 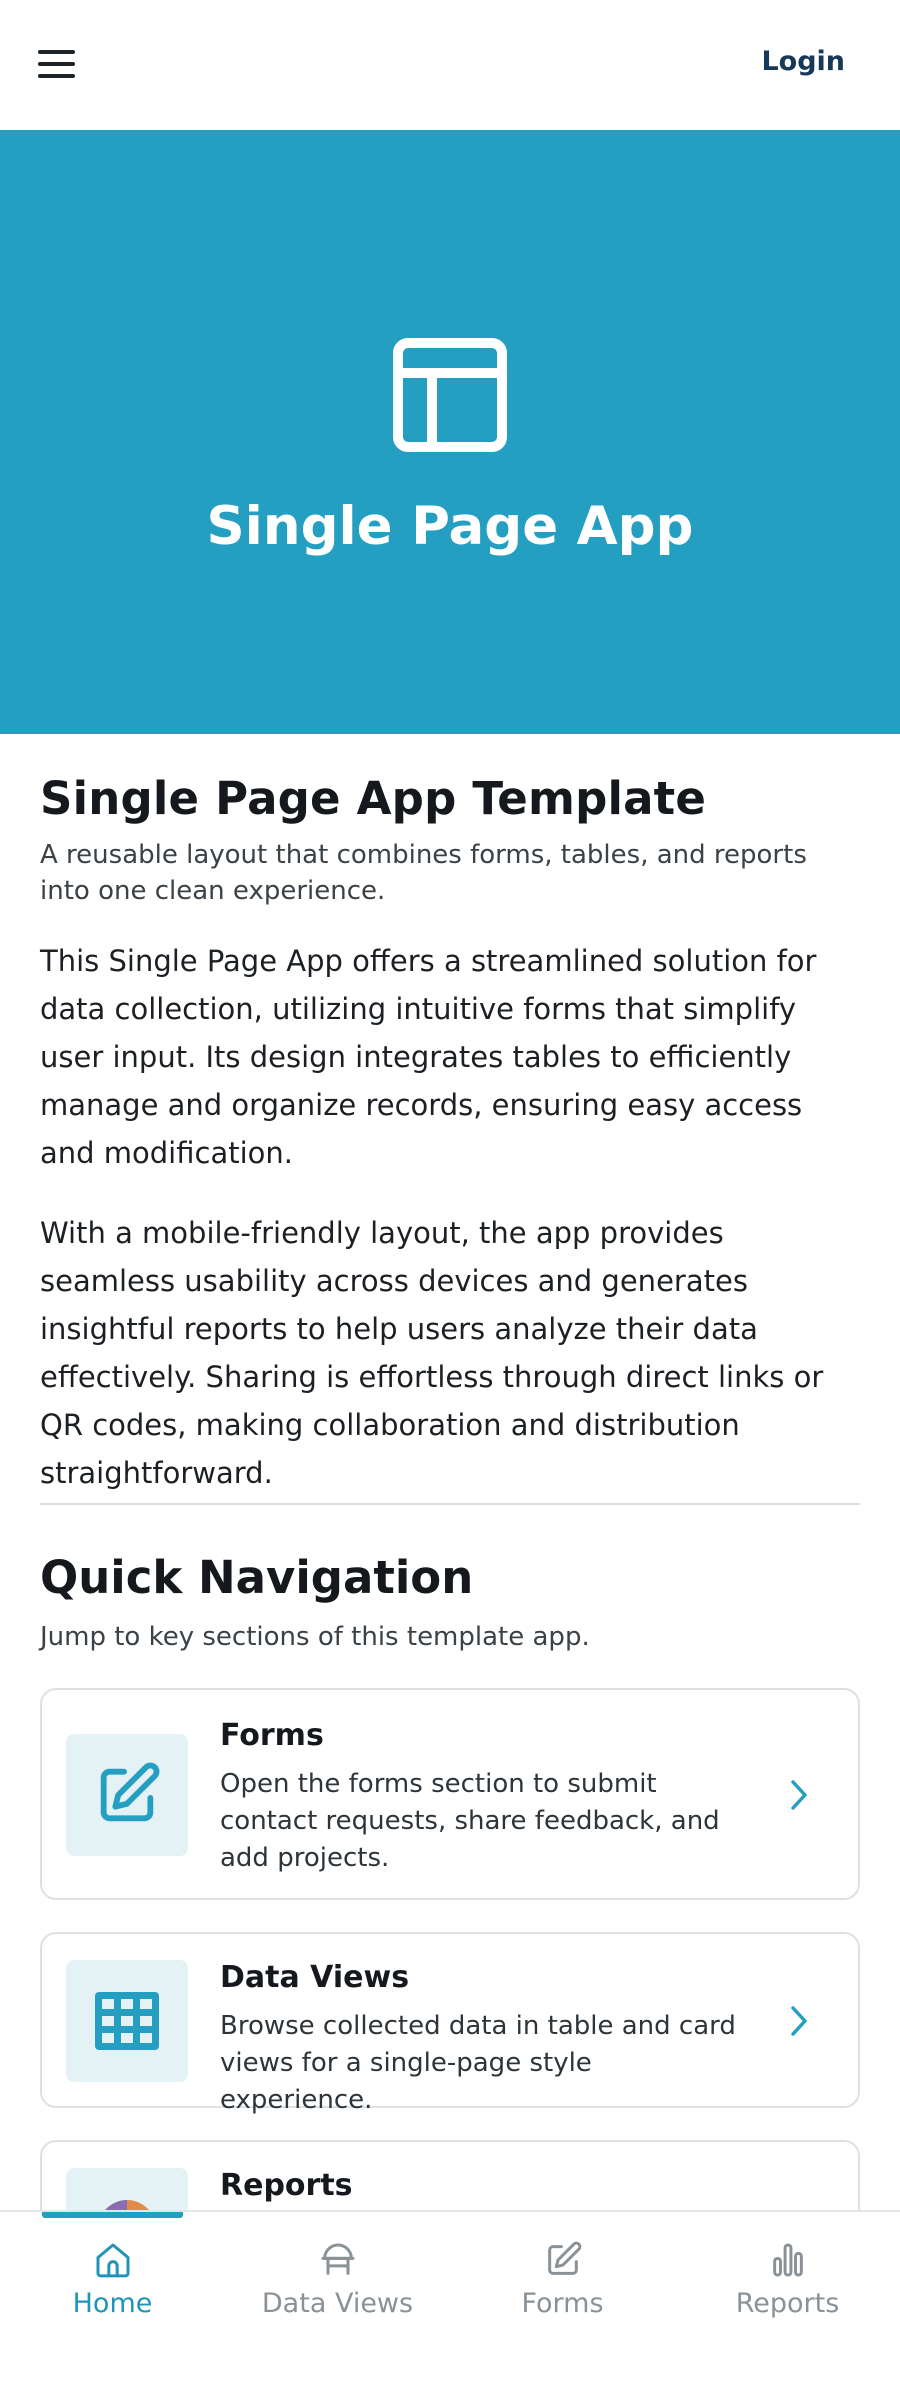 What do you see at coordinates (112, 2303) in the screenshot?
I see `tab-label: Home` at bounding box center [112, 2303].